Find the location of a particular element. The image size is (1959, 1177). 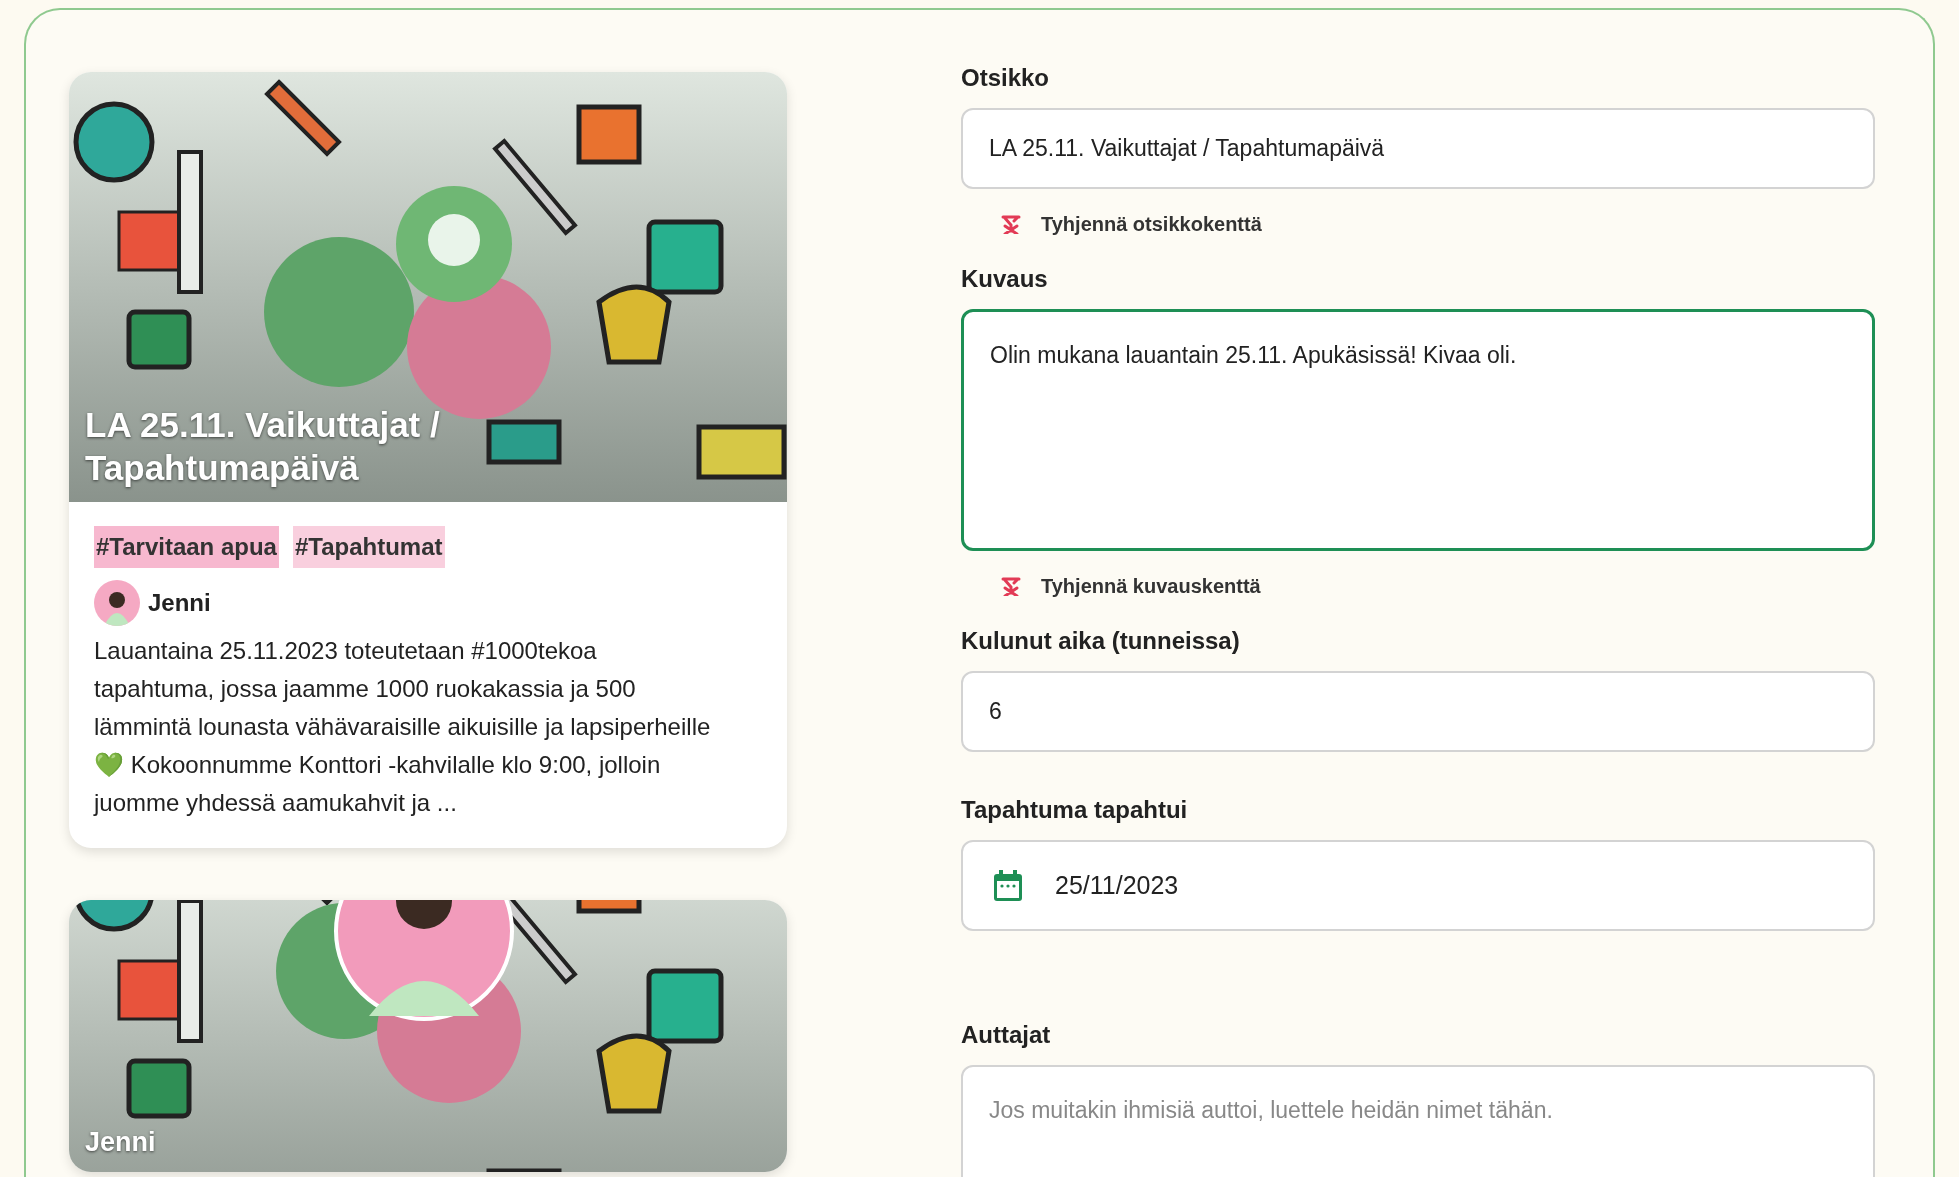

card-title: LA 25.11. Vaikuttajat / Tapahtumapäivä is located at coordinates (263, 446).